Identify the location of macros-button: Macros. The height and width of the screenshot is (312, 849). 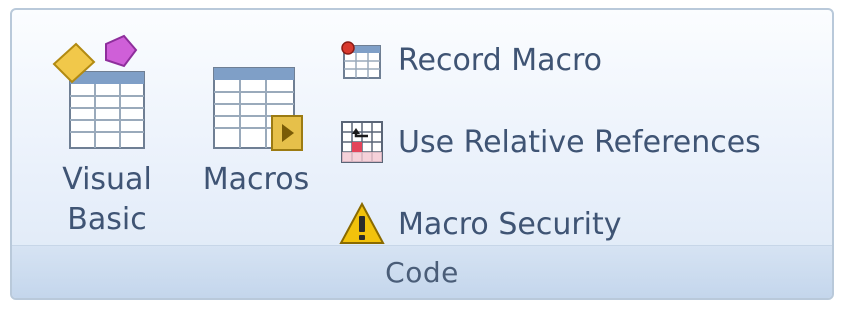
(256, 141).